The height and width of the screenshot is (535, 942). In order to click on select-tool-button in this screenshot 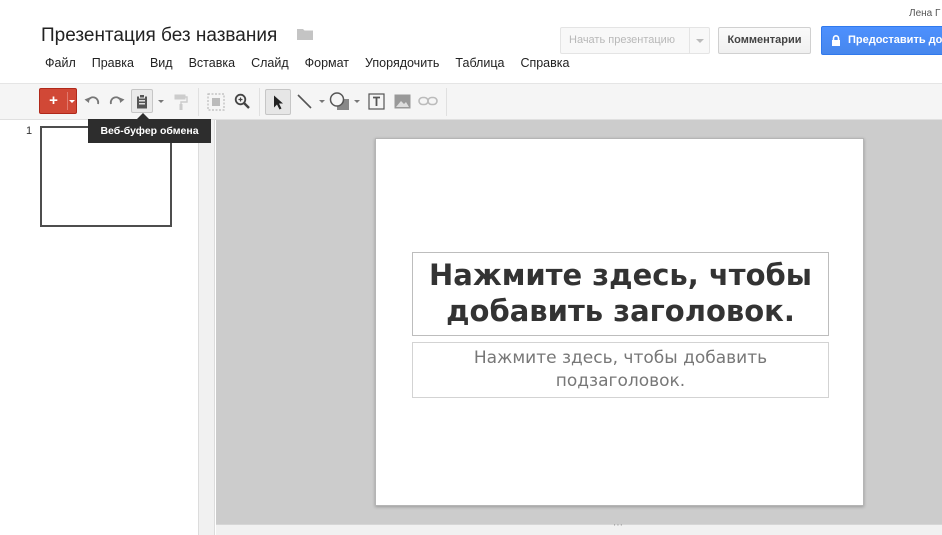, I will do `click(278, 102)`.